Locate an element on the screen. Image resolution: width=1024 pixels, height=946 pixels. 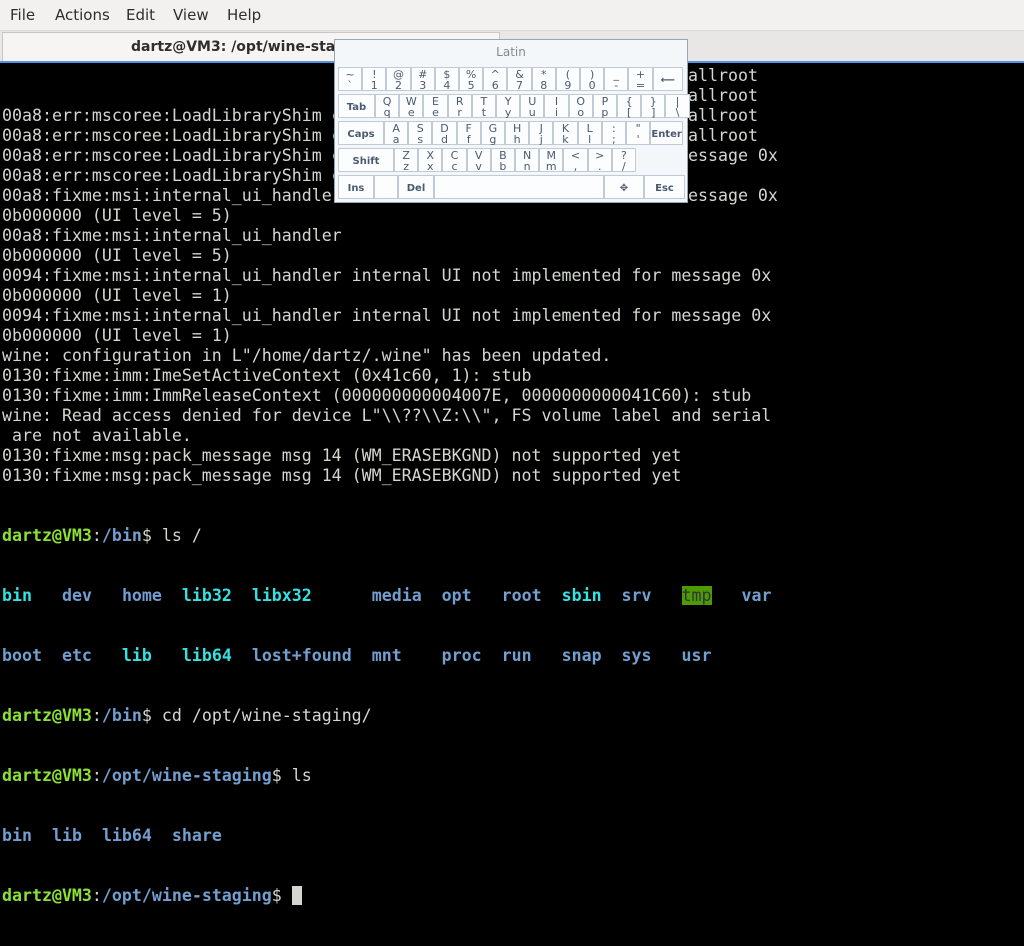
key: | \ is located at coordinates (677, 106).